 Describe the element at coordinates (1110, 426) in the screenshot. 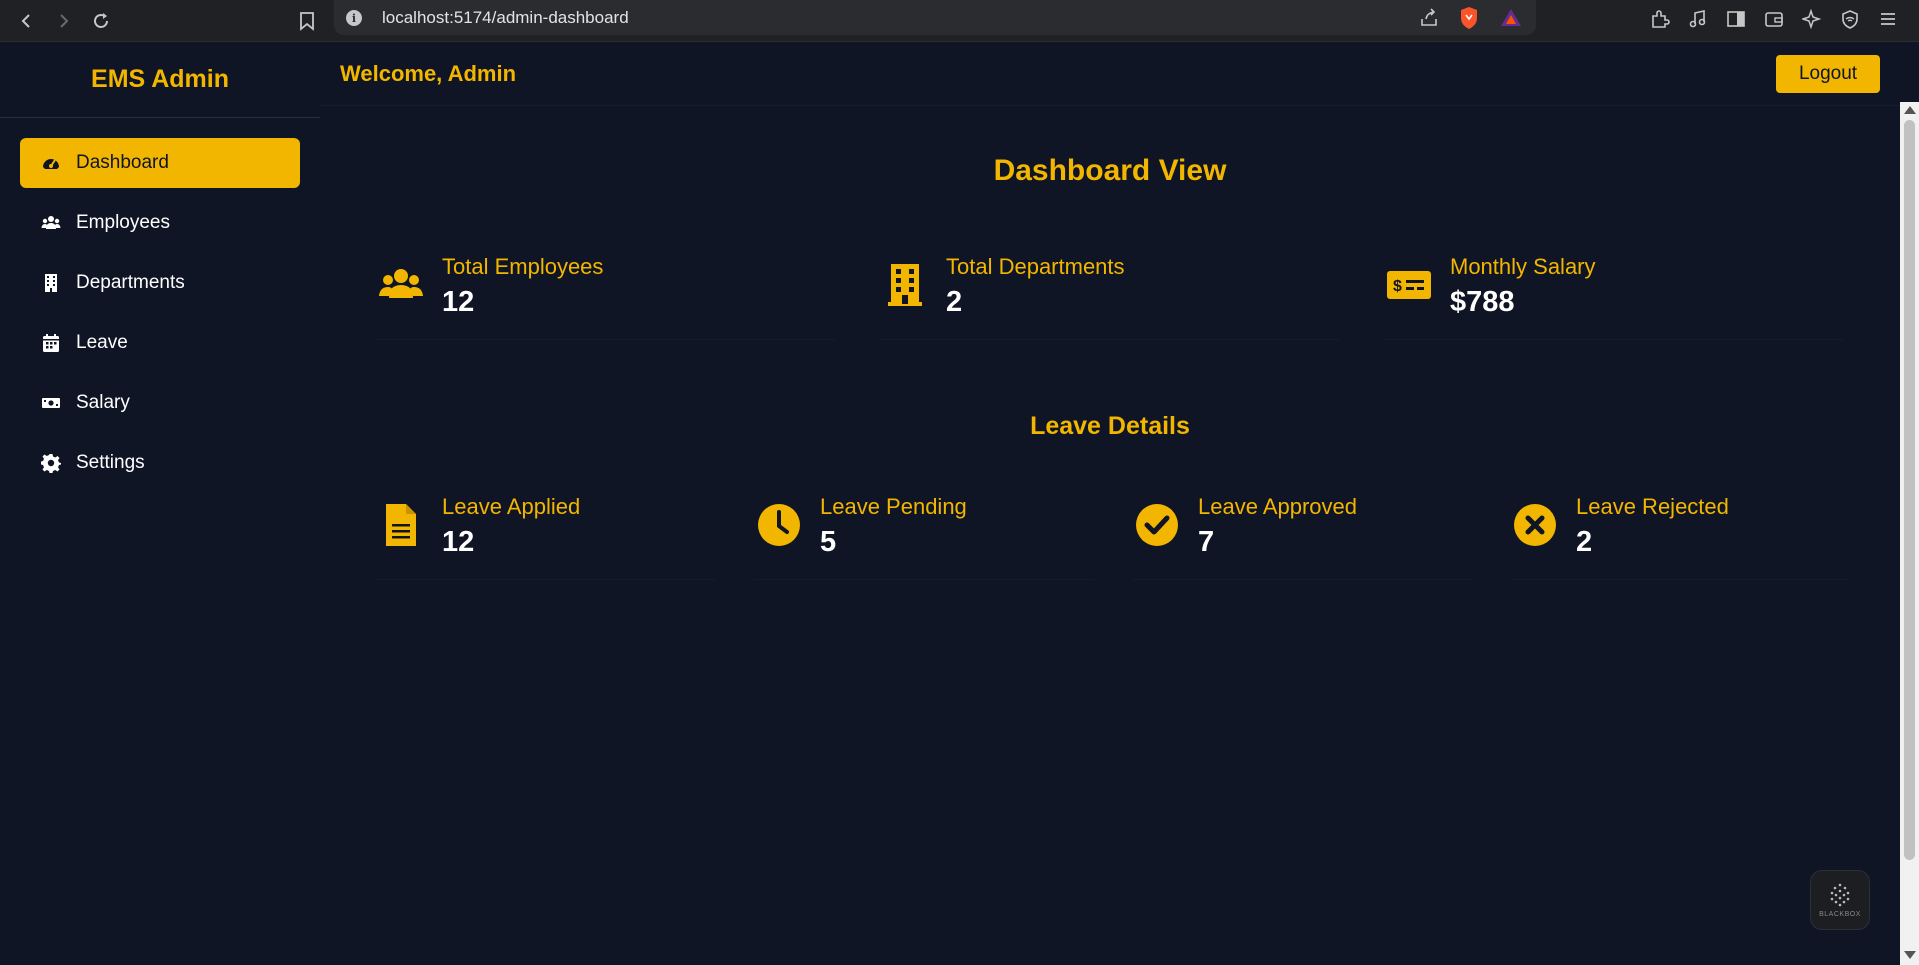

I see `leave-details-title: Leave Details` at that location.